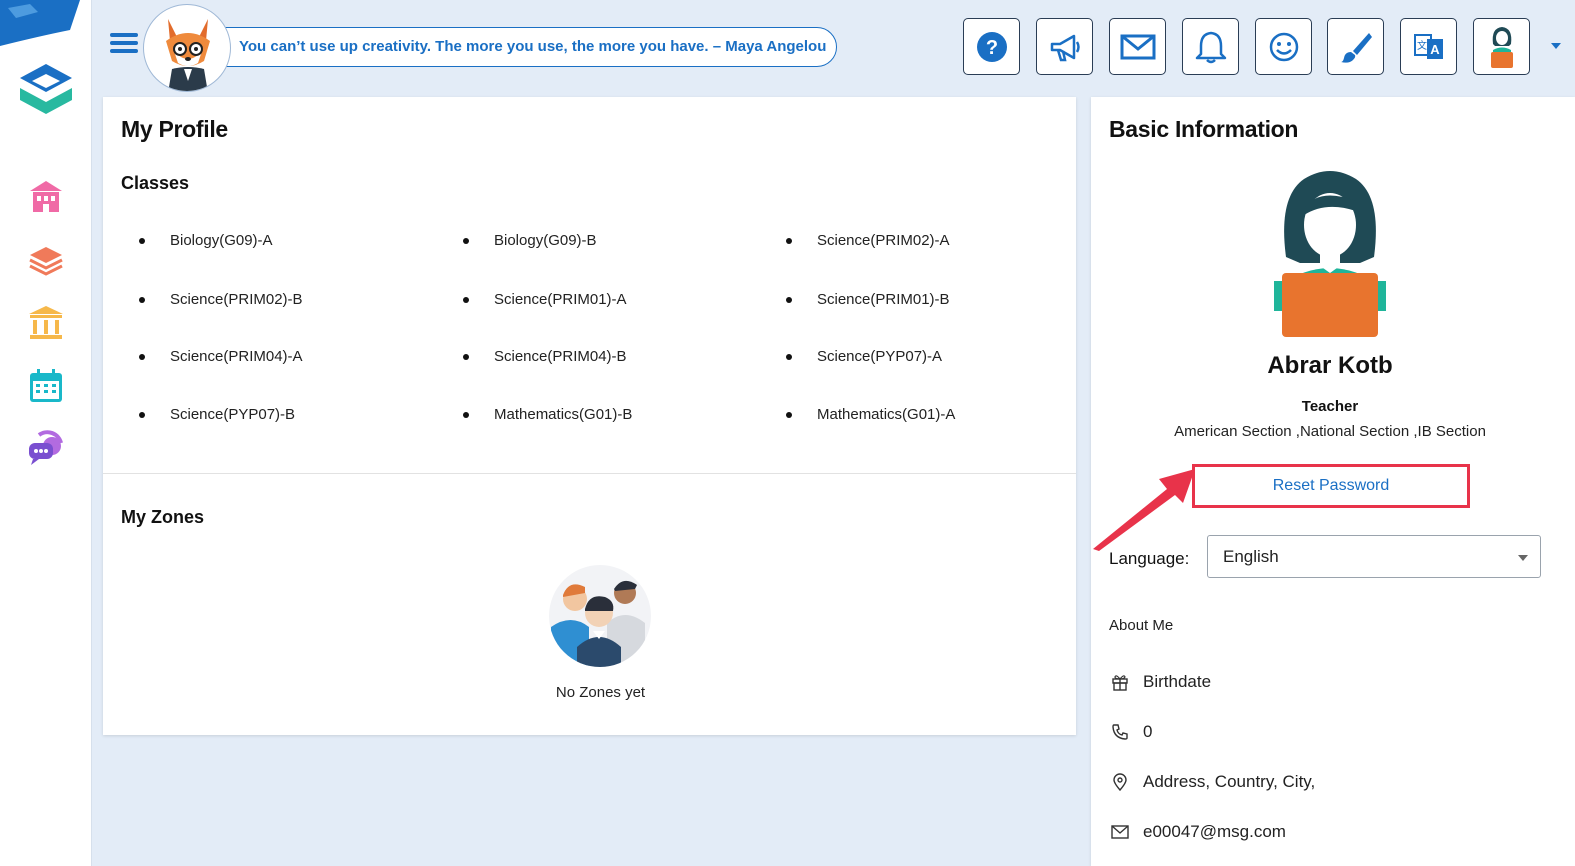 This screenshot has height=866, width=1575. What do you see at coordinates (187, 48) in the screenshot?
I see `fox-mascot-icon` at bounding box center [187, 48].